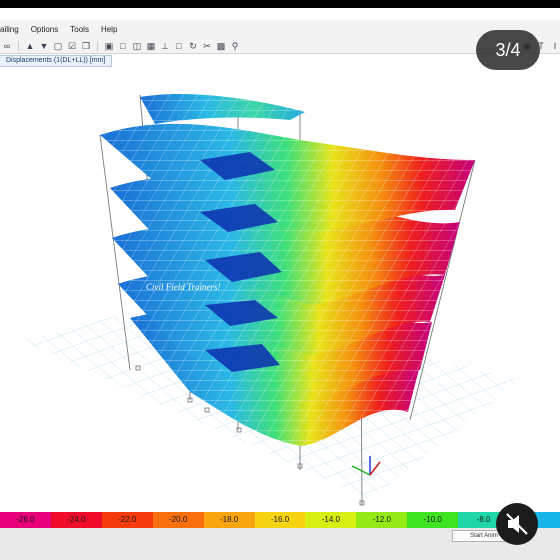 The width and height of the screenshot is (560, 560). What do you see at coordinates (235, 46) in the screenshot?
I see `zoom-icon: ⚲` at bounding box center [235, 46].